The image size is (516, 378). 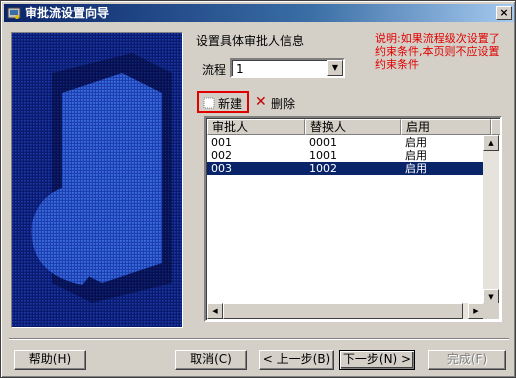 I want to click on scroll-right-icon: ▶, so click(x=476, y=311).